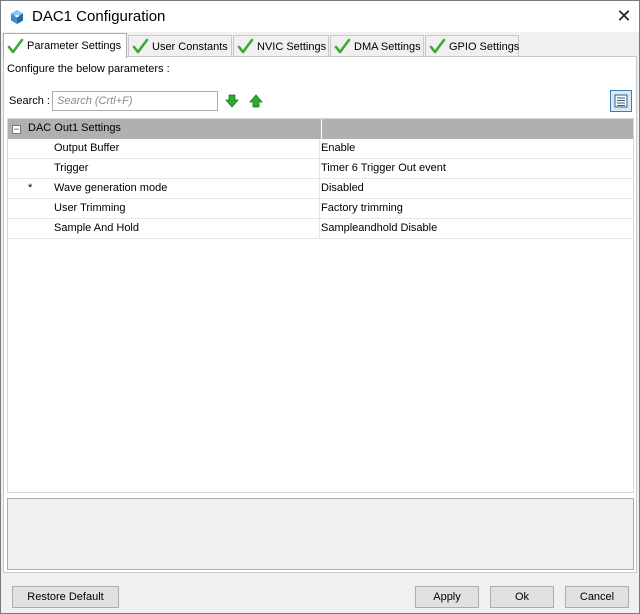  Describe the element at coordinates (74, 128) in the screenshot. I see `group-title: DAC Out1 Settings` at that location.